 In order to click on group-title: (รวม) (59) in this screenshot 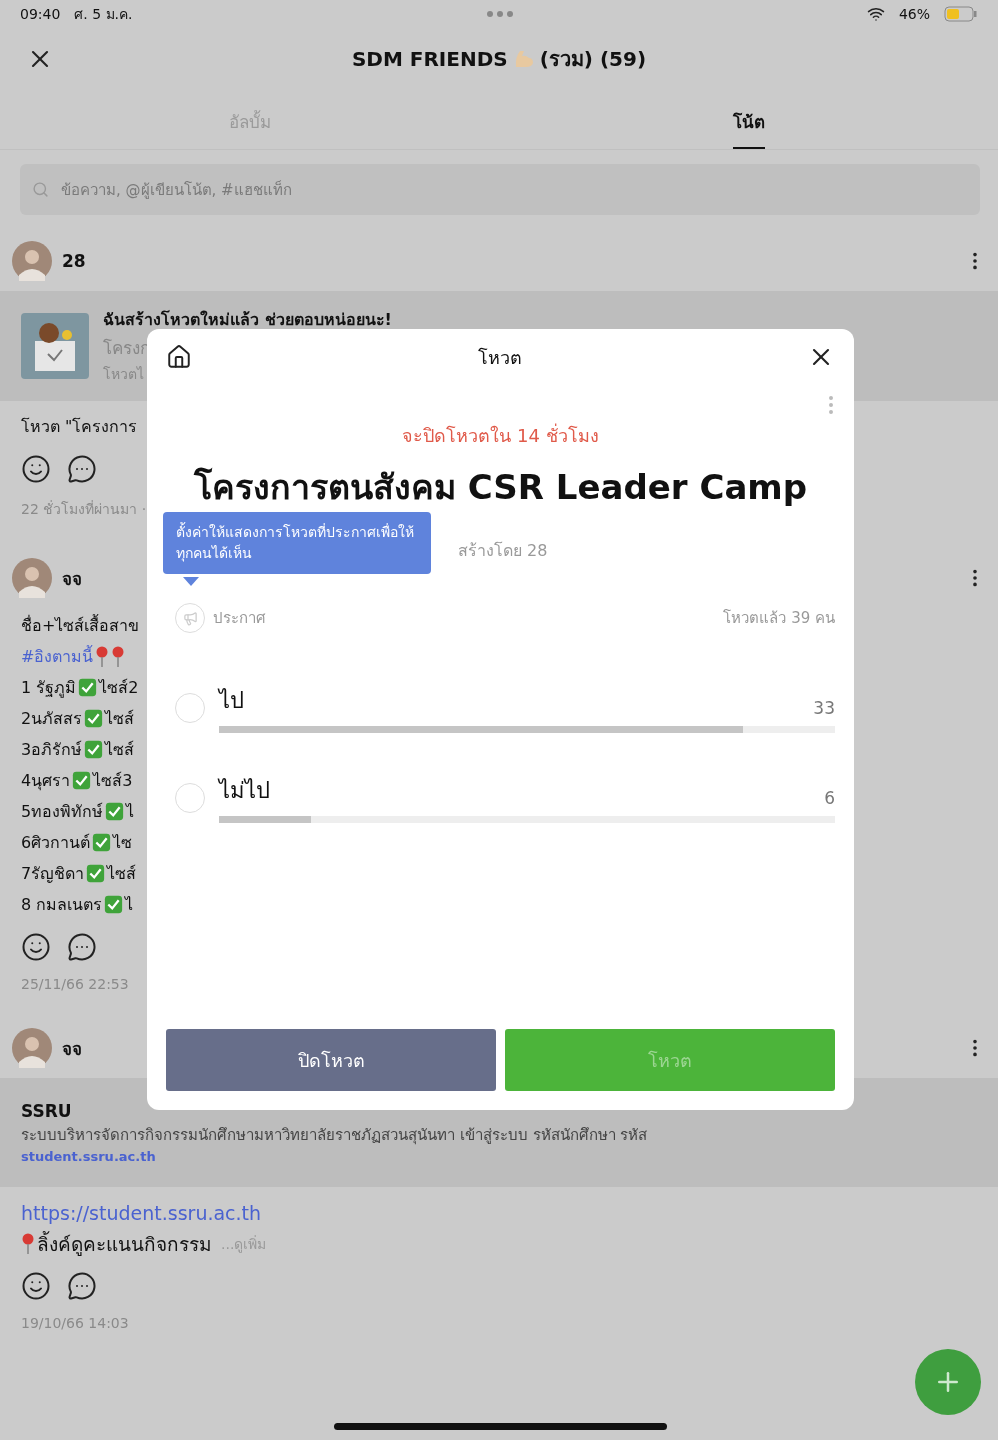, I will do `click(593, 59)`.